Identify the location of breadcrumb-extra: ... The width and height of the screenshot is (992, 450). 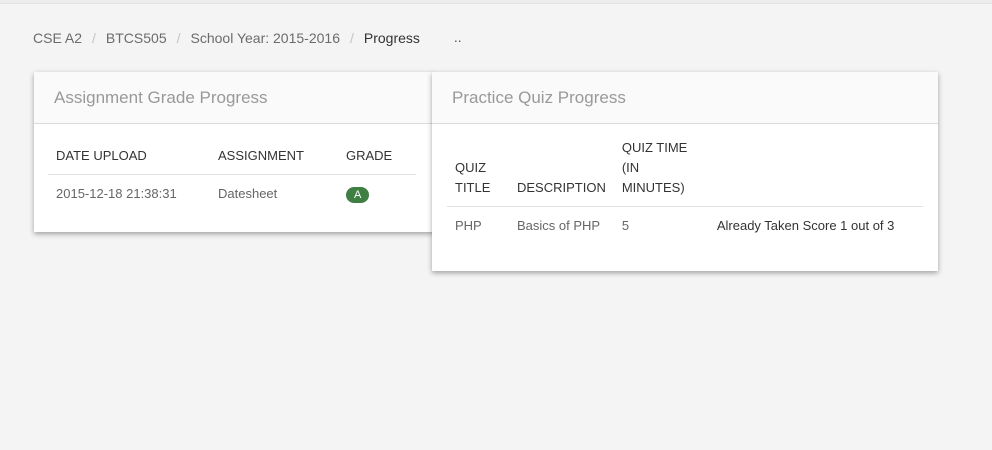
(457, 37).